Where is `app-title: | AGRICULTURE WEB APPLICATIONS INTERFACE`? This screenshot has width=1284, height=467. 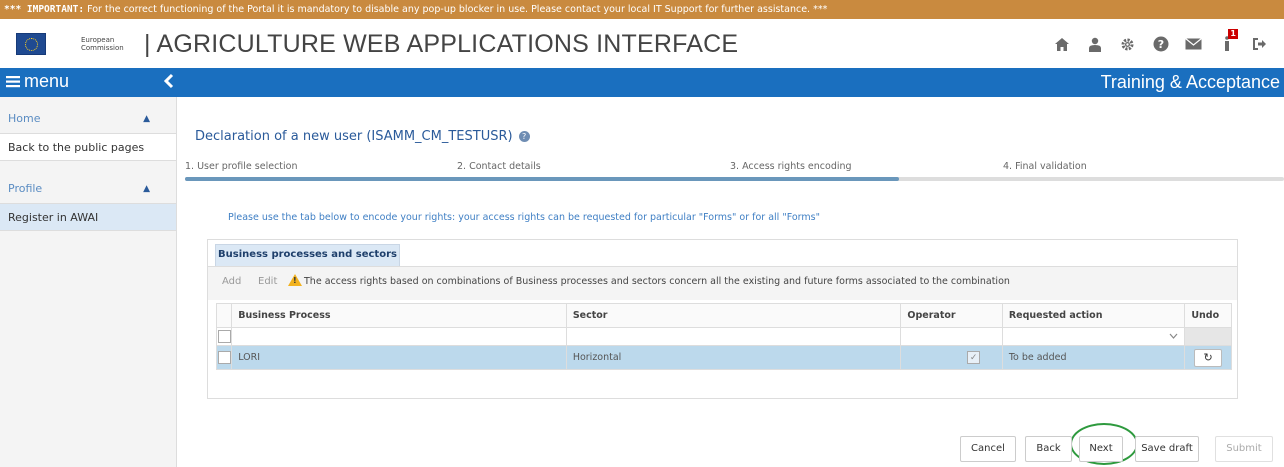 app-title: | AGRICULTURE WEB APPLICATIONS INTERFACE is located at coordinates (441, 44).